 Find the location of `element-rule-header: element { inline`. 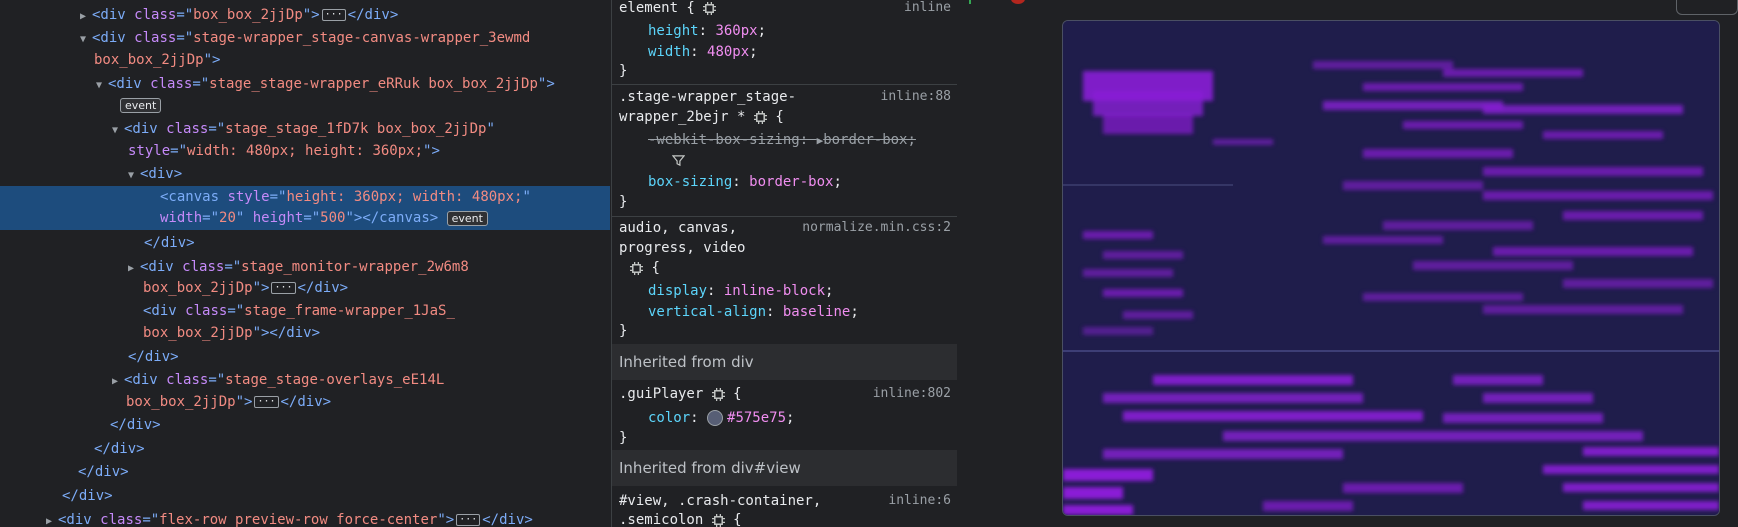

element-rule-header: element { inline is located at coordinates (785, 9).